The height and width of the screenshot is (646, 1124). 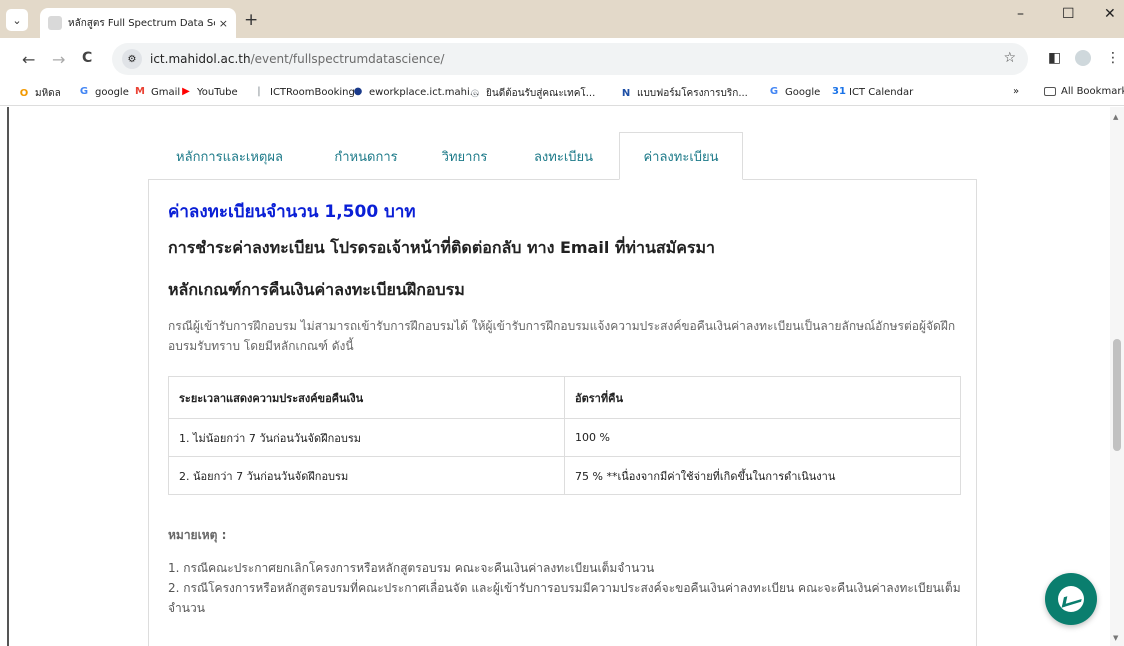 I want to click on bookmark-gmail: M Gmail, so click(x=157, y=92).